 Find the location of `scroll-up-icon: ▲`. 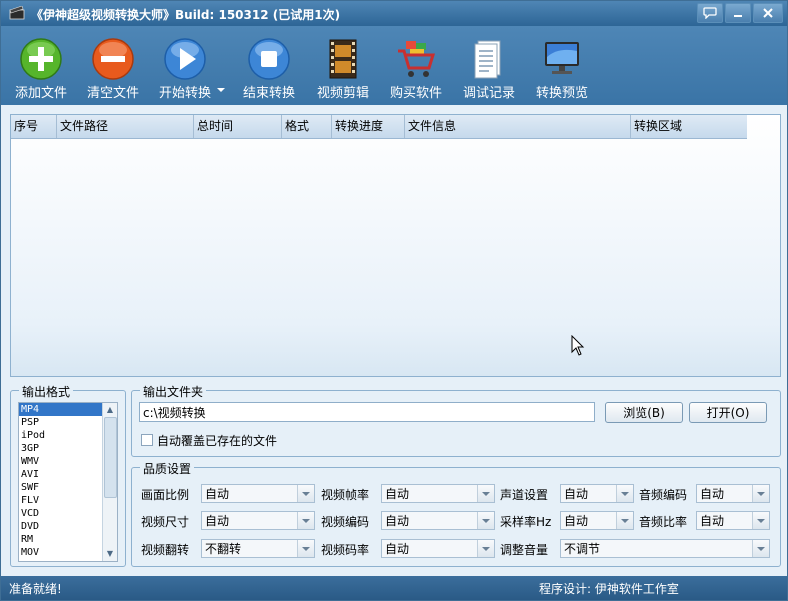

scroll-up-icon: ▲ is located at coordinates (110, 410).